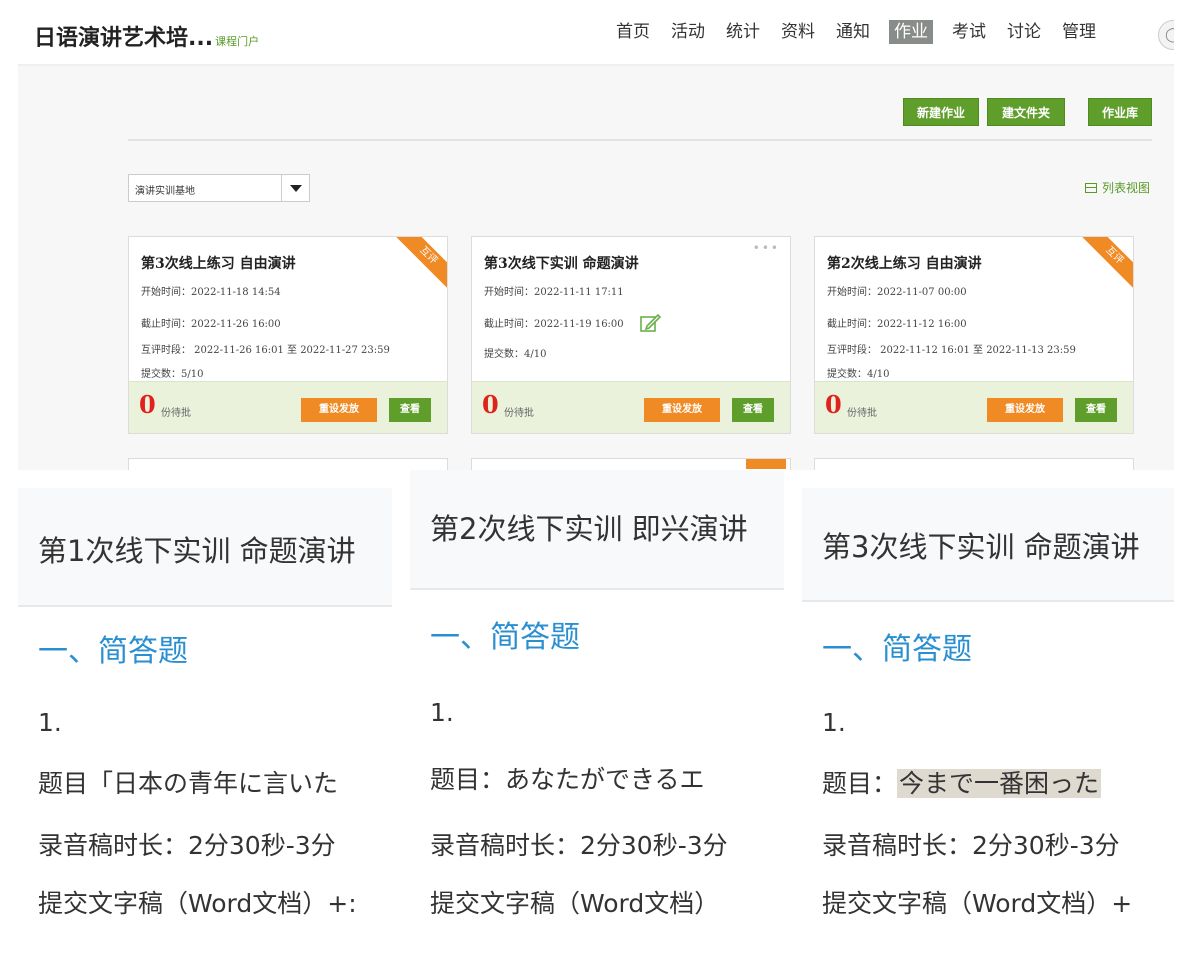 The height and width of the screenshot is (955, 1193). Describe the element at coordinates (1125, 188) in the screenshot. I see `list-view-label: 列表视图` at that location.